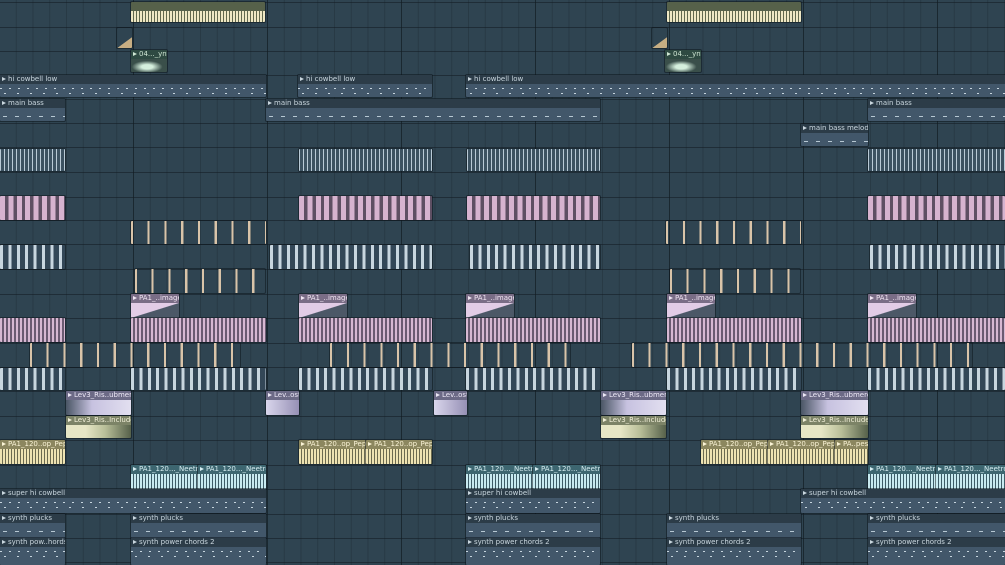 Image resolution: width=1005 pixels, height=565 pixels. Describe the element at coordinates (735, 86) in the screenshot. I see `playlist-clip-hi-cowbell-low: hi cowbell low` at that location.